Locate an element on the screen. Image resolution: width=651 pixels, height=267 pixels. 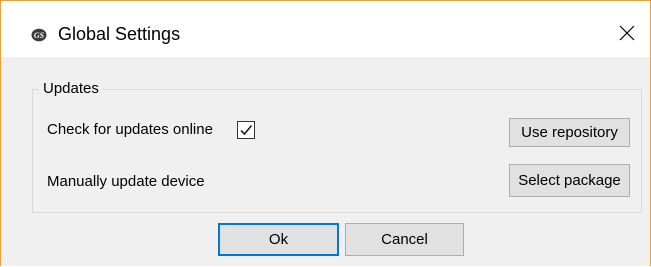
close-icon is located at coordinates (627, 35).